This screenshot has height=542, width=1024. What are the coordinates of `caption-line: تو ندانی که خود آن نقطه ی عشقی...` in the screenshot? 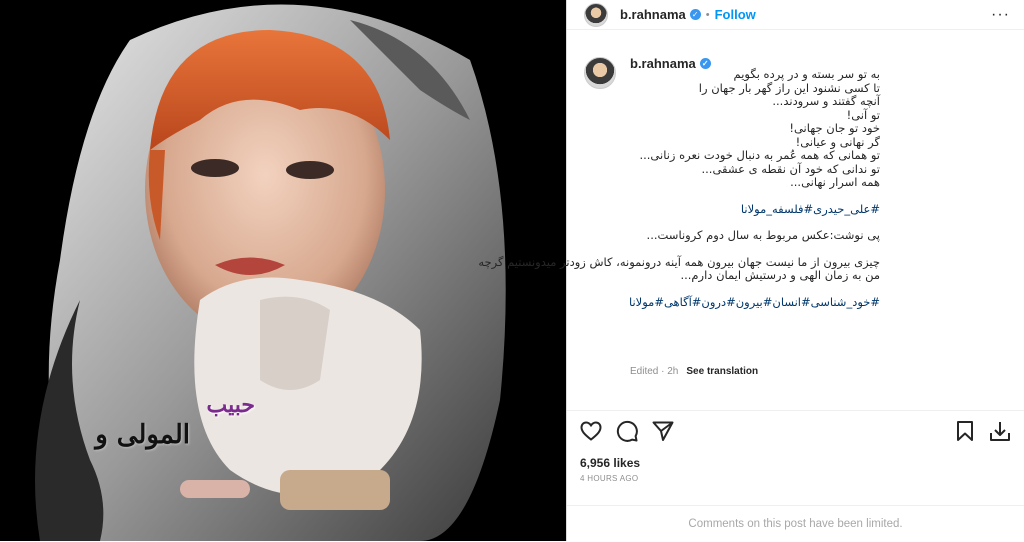 It's located at (790, 168).